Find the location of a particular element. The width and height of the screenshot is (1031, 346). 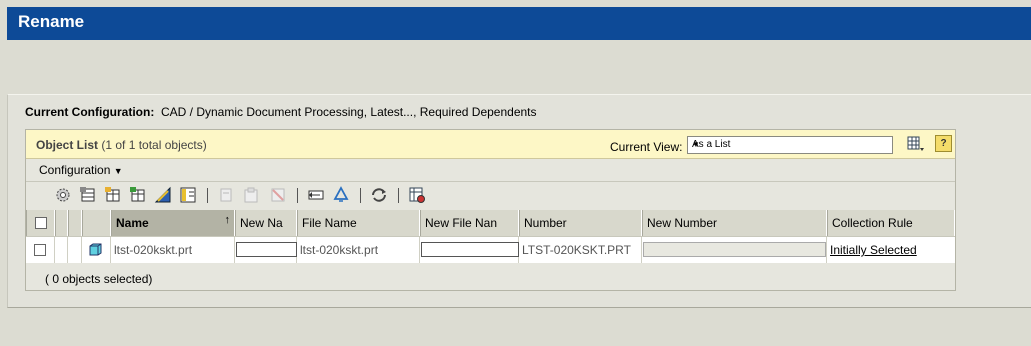

current-view-label: Current View: is located at coordinates (646, 147).